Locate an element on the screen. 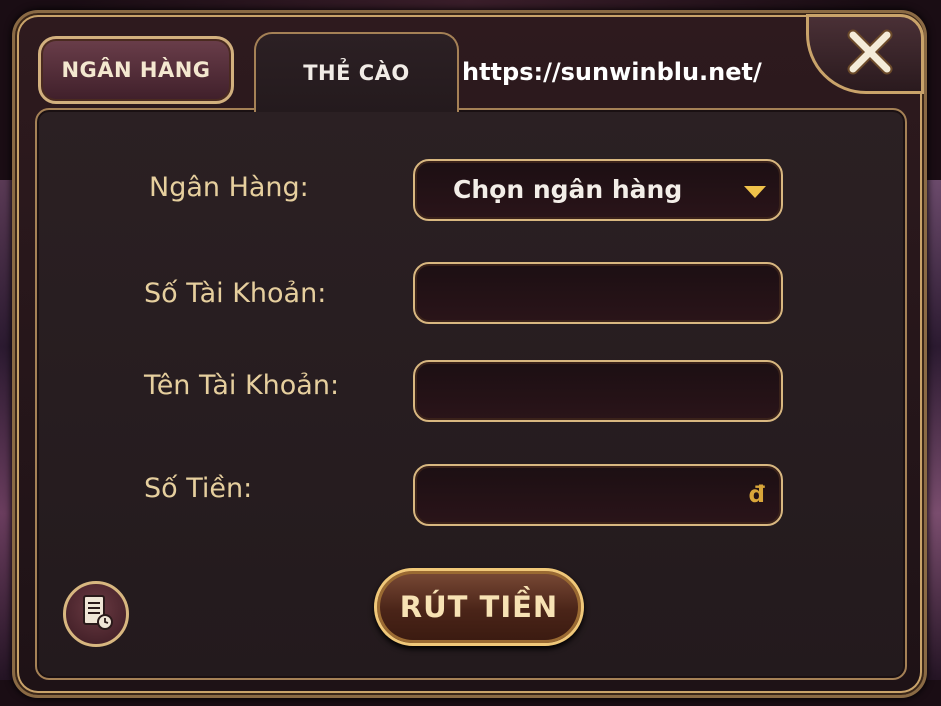  background-right-strip is located at coordinates (934, 430).